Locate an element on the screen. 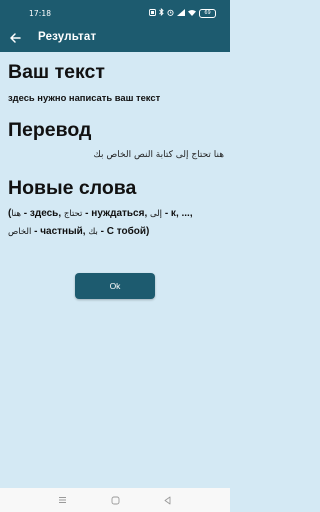  nav-back-button is located at coordinates (167, 500).